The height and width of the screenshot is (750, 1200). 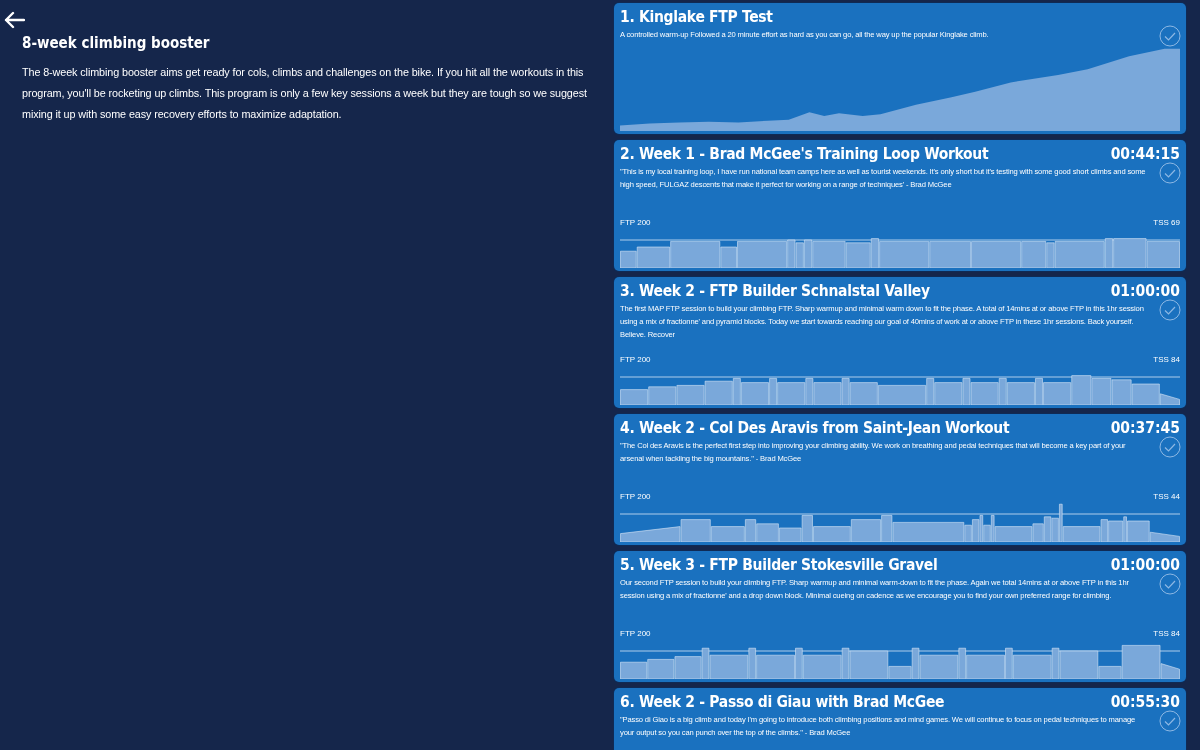 I want to click on back-arrow-icon, so click(x=14, y=20).